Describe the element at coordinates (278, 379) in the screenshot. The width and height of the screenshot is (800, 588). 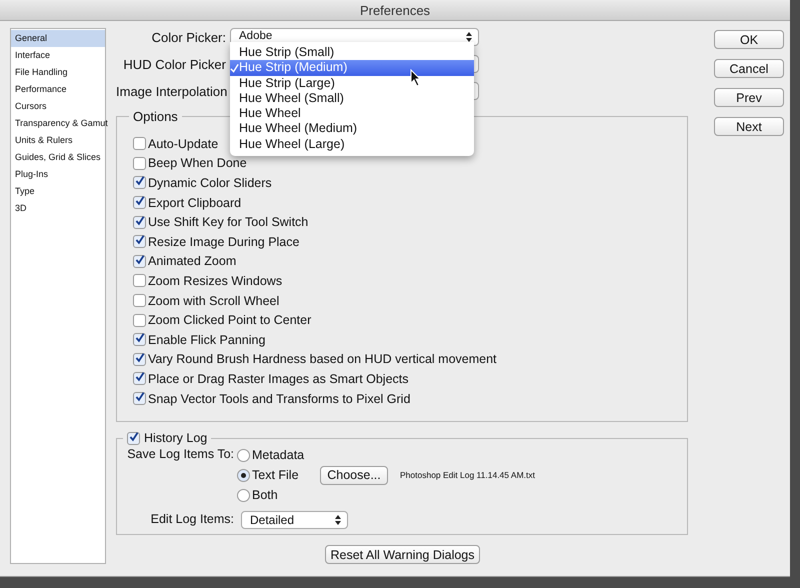
I see `checkbox-label: Place or Drag Raster Images as Smart Objects` at that location.